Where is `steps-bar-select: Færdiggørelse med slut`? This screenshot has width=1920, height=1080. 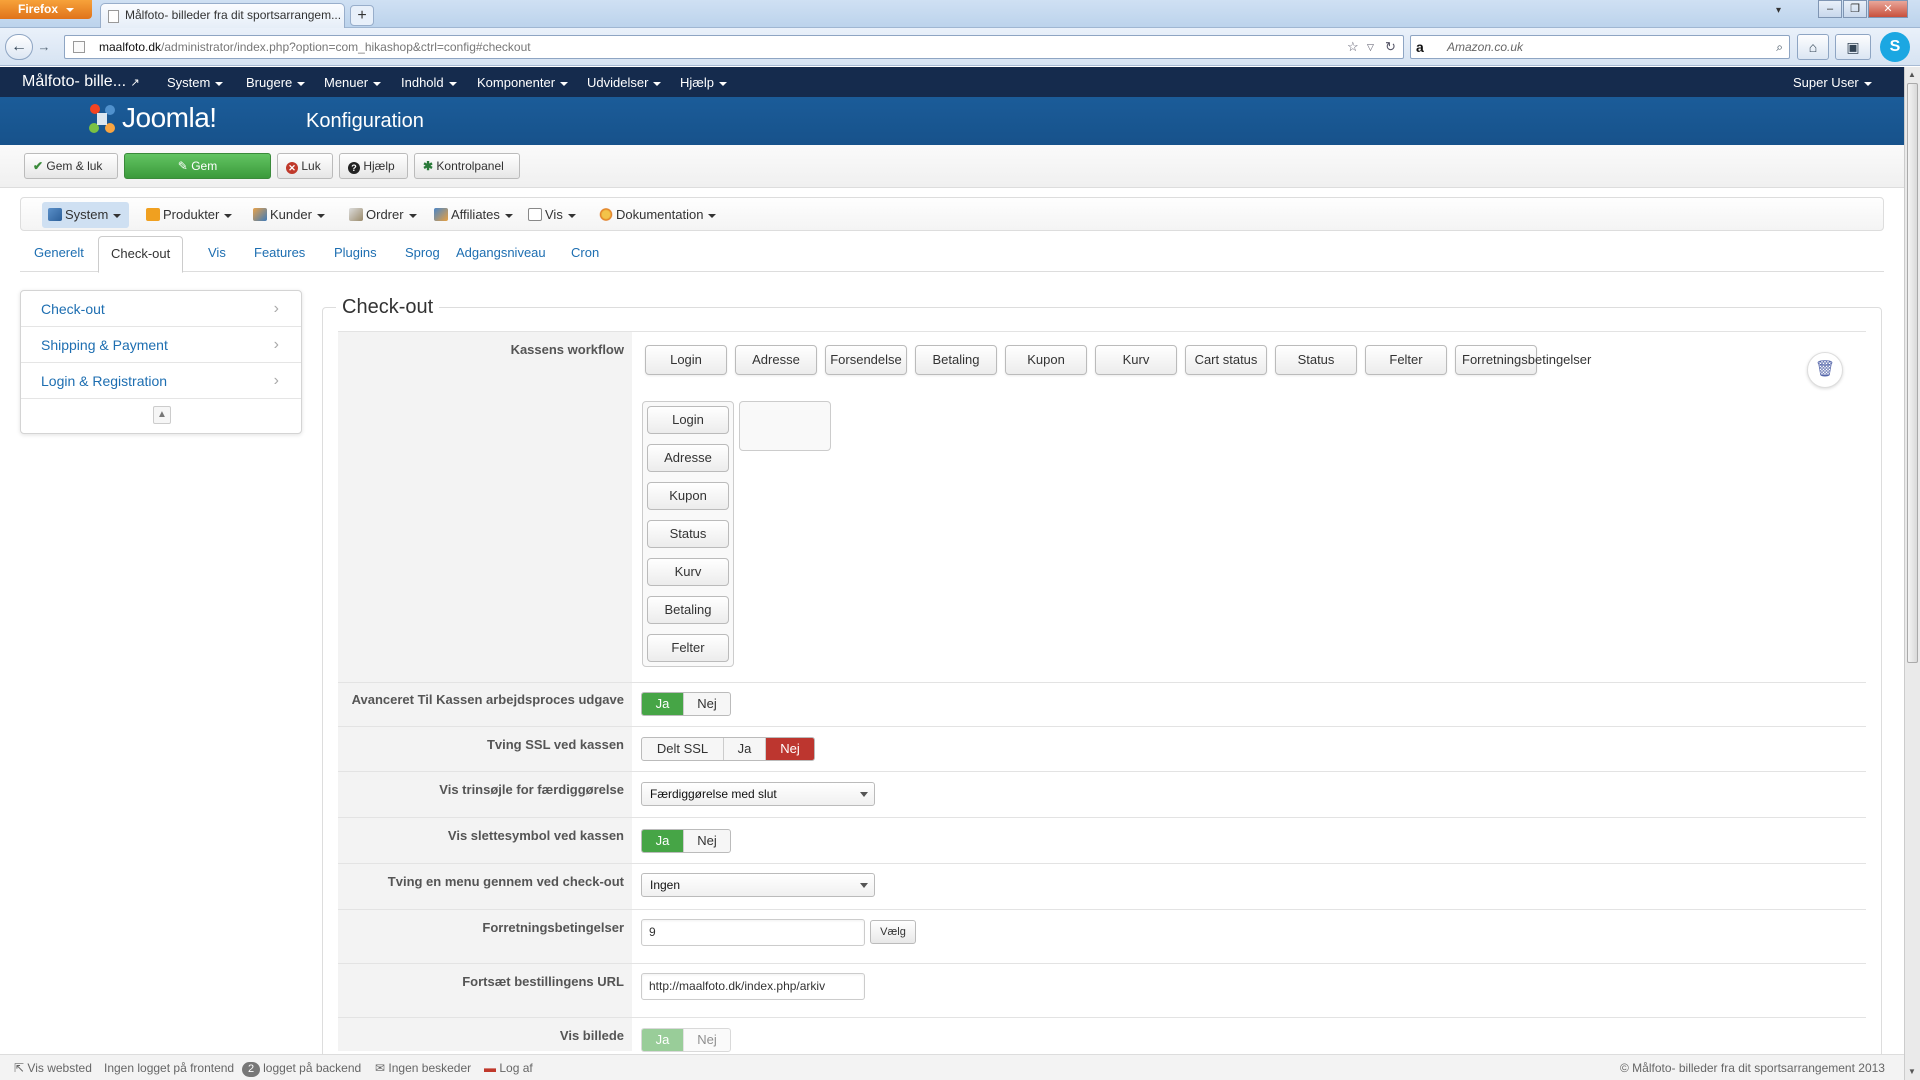 steps-bar-select: Færdiggørelse med slut is located at coordinates (758, 794).